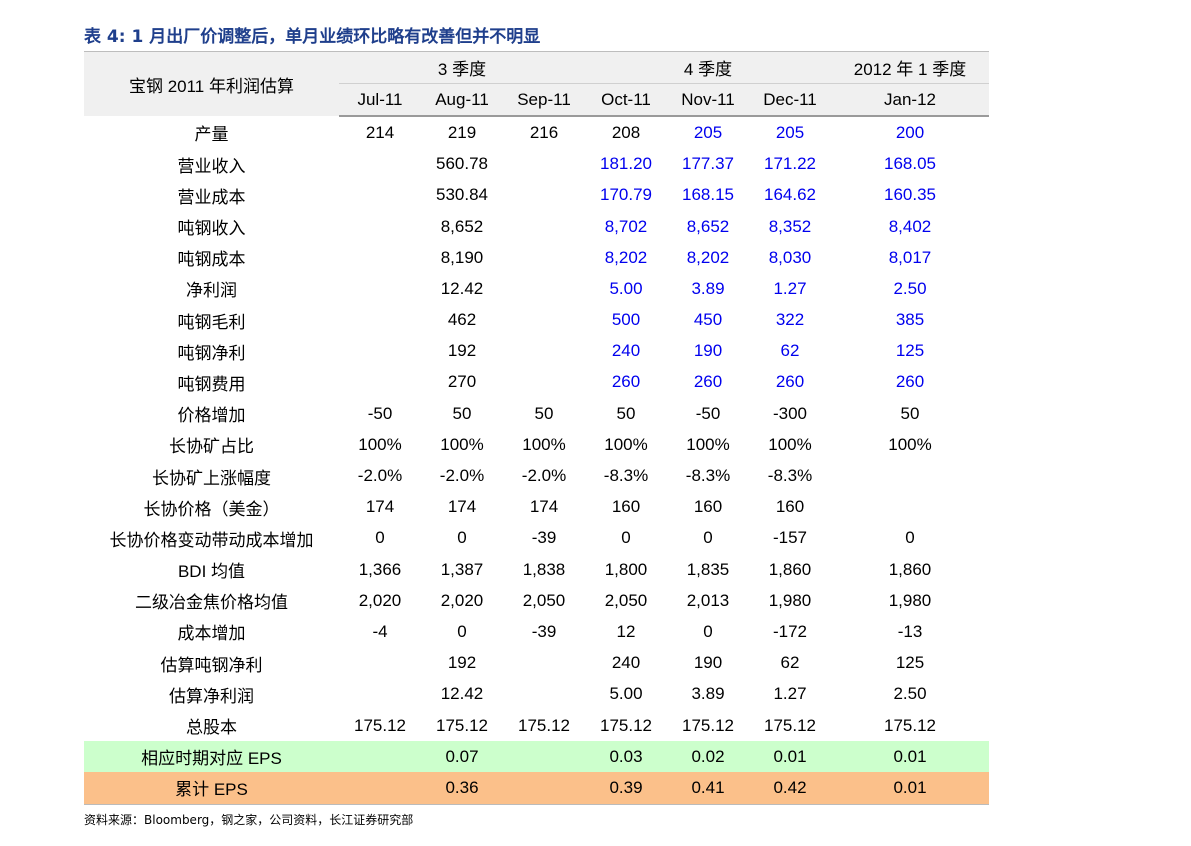 This screenshot has height=846, width=1191. Describe the element at coordinates (910, 164) in the screenshot. I see `table-cell: 168.05` at that location.